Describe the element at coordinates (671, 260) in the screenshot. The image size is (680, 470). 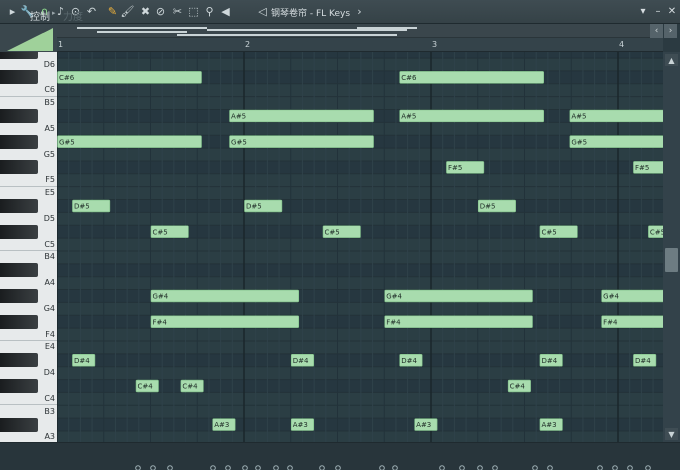
I see `scrollbar-thumb` at that location.